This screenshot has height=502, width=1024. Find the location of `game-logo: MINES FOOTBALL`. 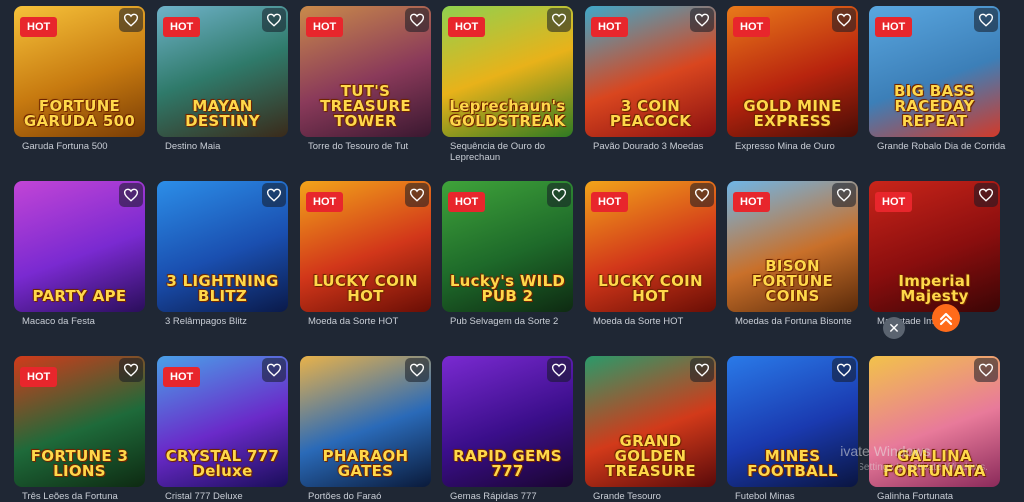

game-logo: MINES FOOTBALL is located at coordinates (792, 463).